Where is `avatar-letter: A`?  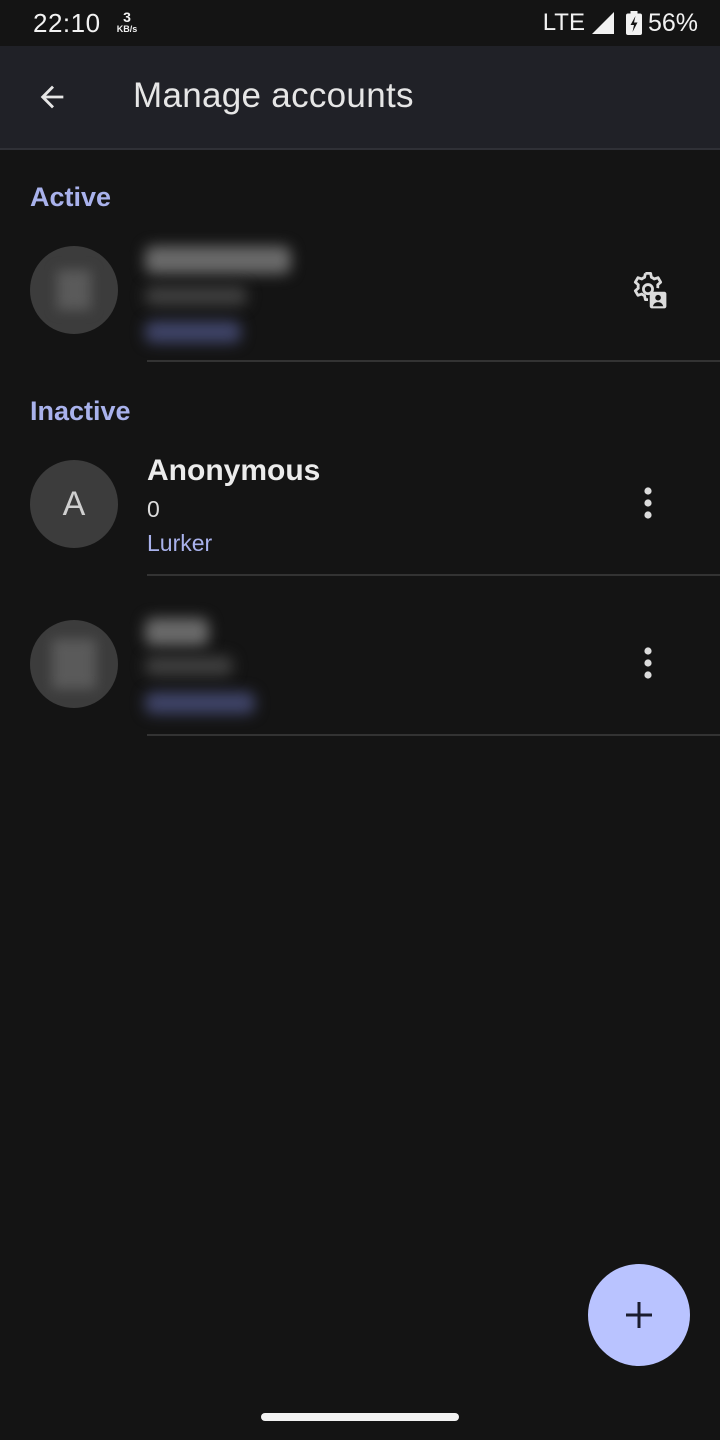
avatar-letter: A is located at coordinates (74, 503).